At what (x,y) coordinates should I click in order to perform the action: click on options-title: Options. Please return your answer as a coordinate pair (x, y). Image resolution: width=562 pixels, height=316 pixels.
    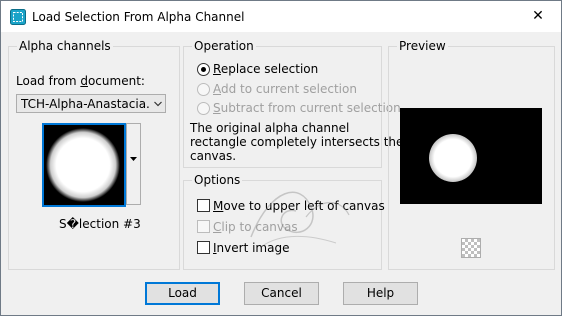
    Looking at the image, I should click on (217, 180).